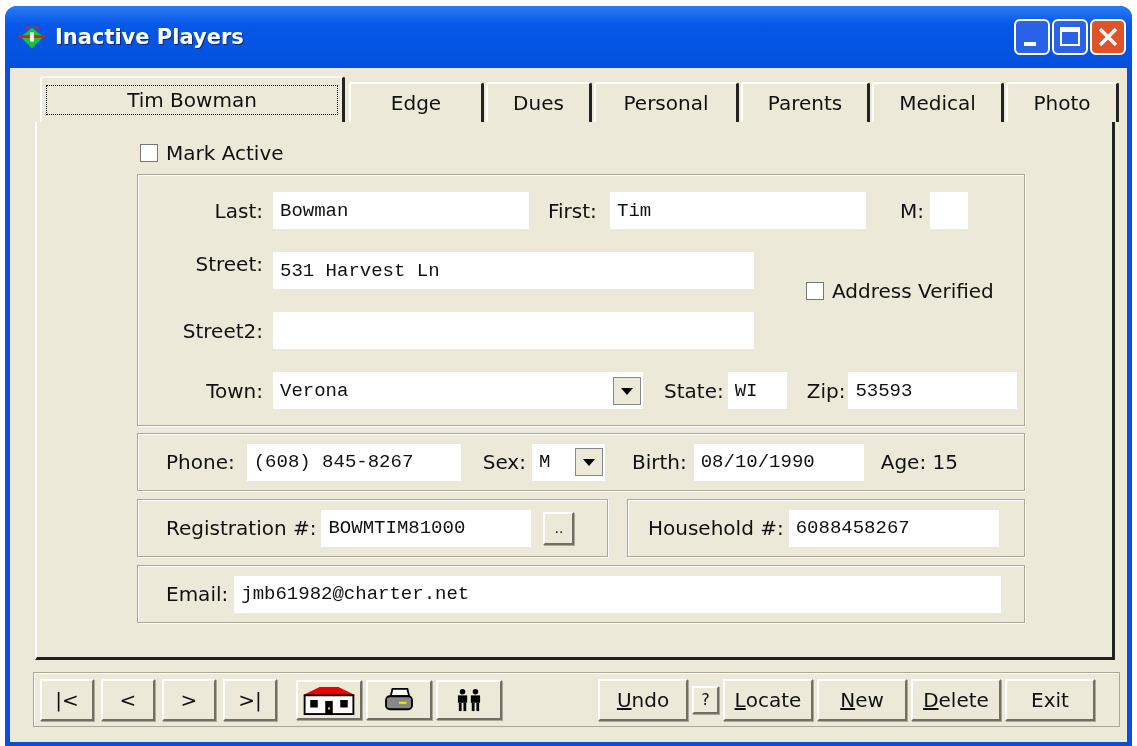 The height and width of the screenshot is (746, 1137). Describe the element at coordinates (705, 699) in the screenshot. I see `action-button: ?` at that location.